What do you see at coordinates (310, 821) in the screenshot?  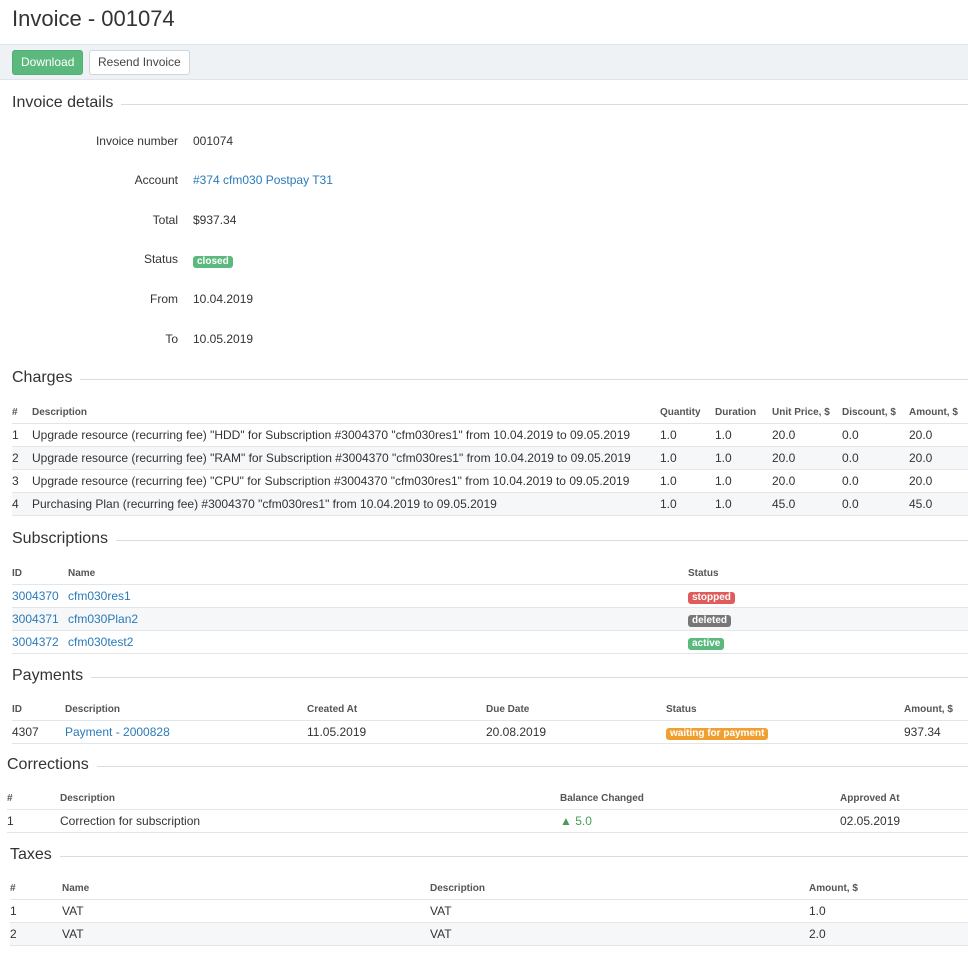 I see `cell: Correction for subscription` at bounding box center [310, 821].